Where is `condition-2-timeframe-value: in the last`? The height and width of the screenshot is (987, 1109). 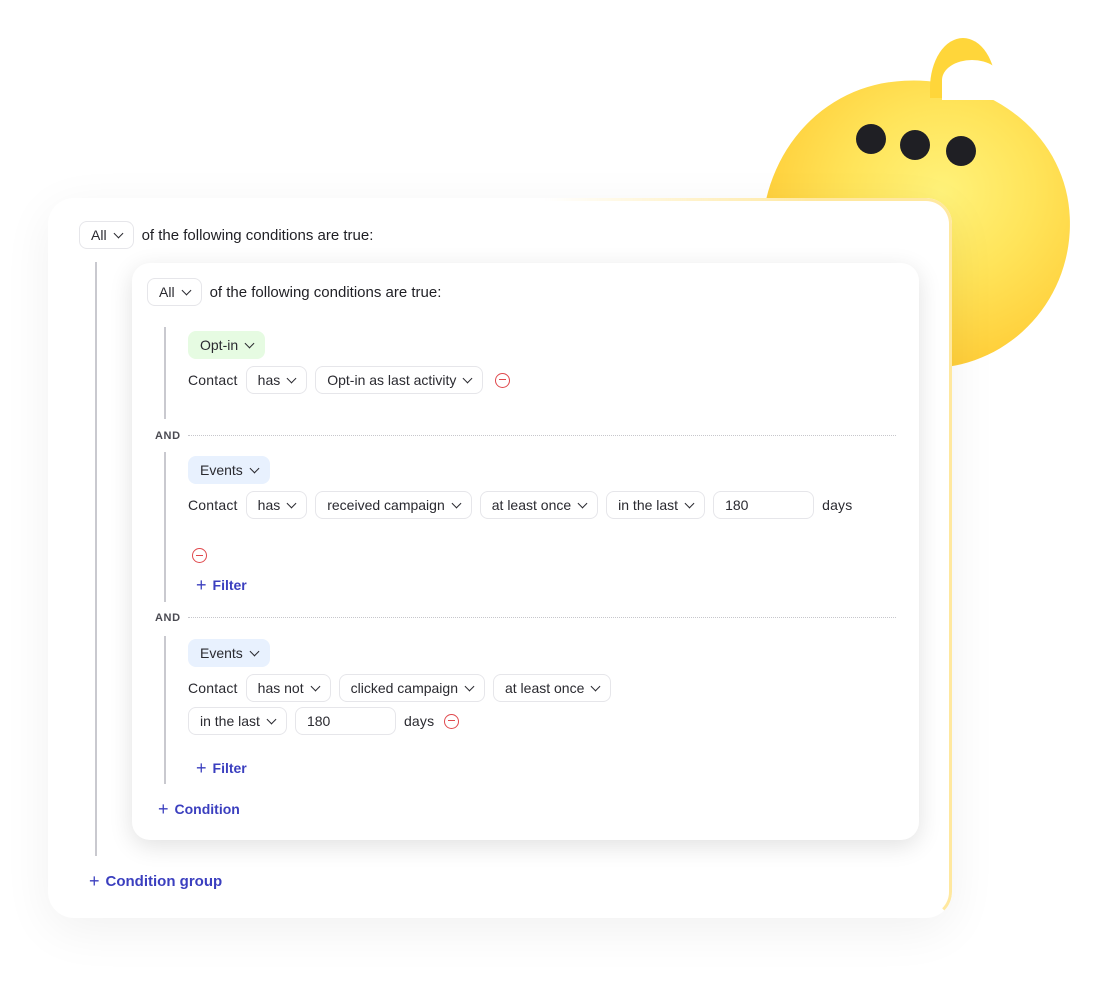 condition-2-timeframe-value: in the last is located at coordinates (648, 505).